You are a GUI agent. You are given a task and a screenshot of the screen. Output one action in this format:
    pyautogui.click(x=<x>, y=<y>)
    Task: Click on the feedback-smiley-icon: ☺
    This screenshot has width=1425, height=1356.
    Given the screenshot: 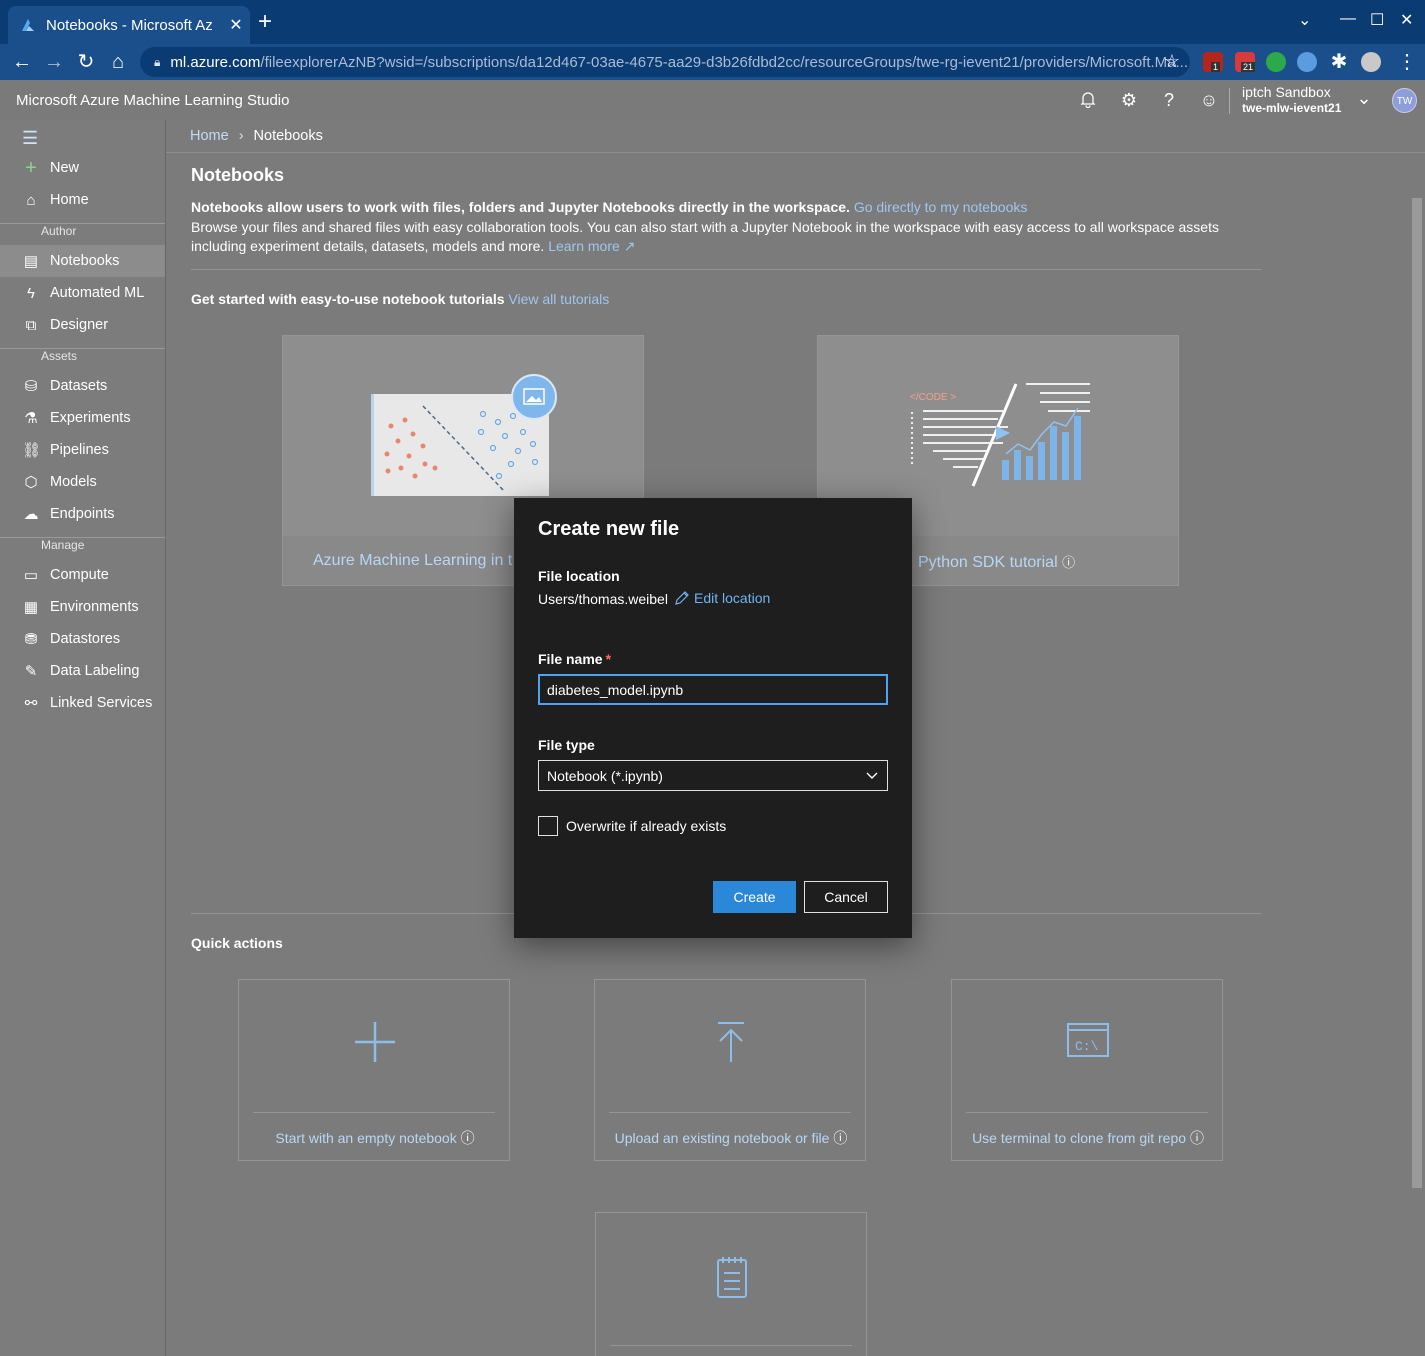 What is the action you would take?
    pyautogui.click(x=1209, y=100)
    